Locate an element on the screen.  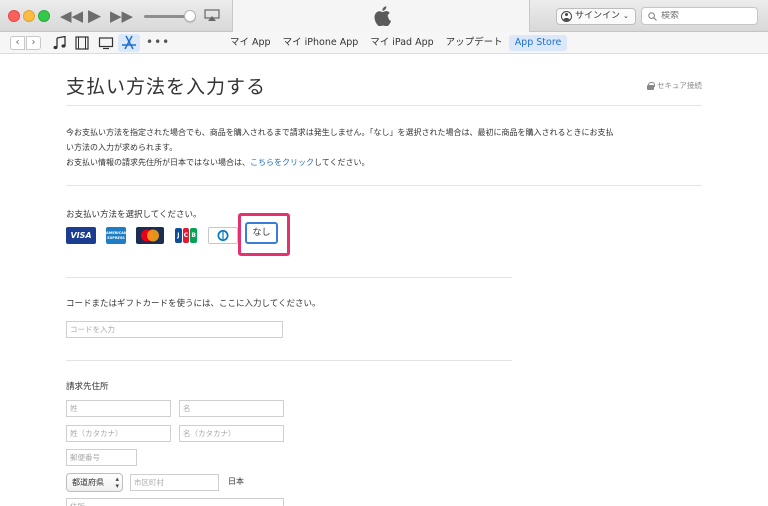
apple-logo-icon is located at coordinates (382, 16).